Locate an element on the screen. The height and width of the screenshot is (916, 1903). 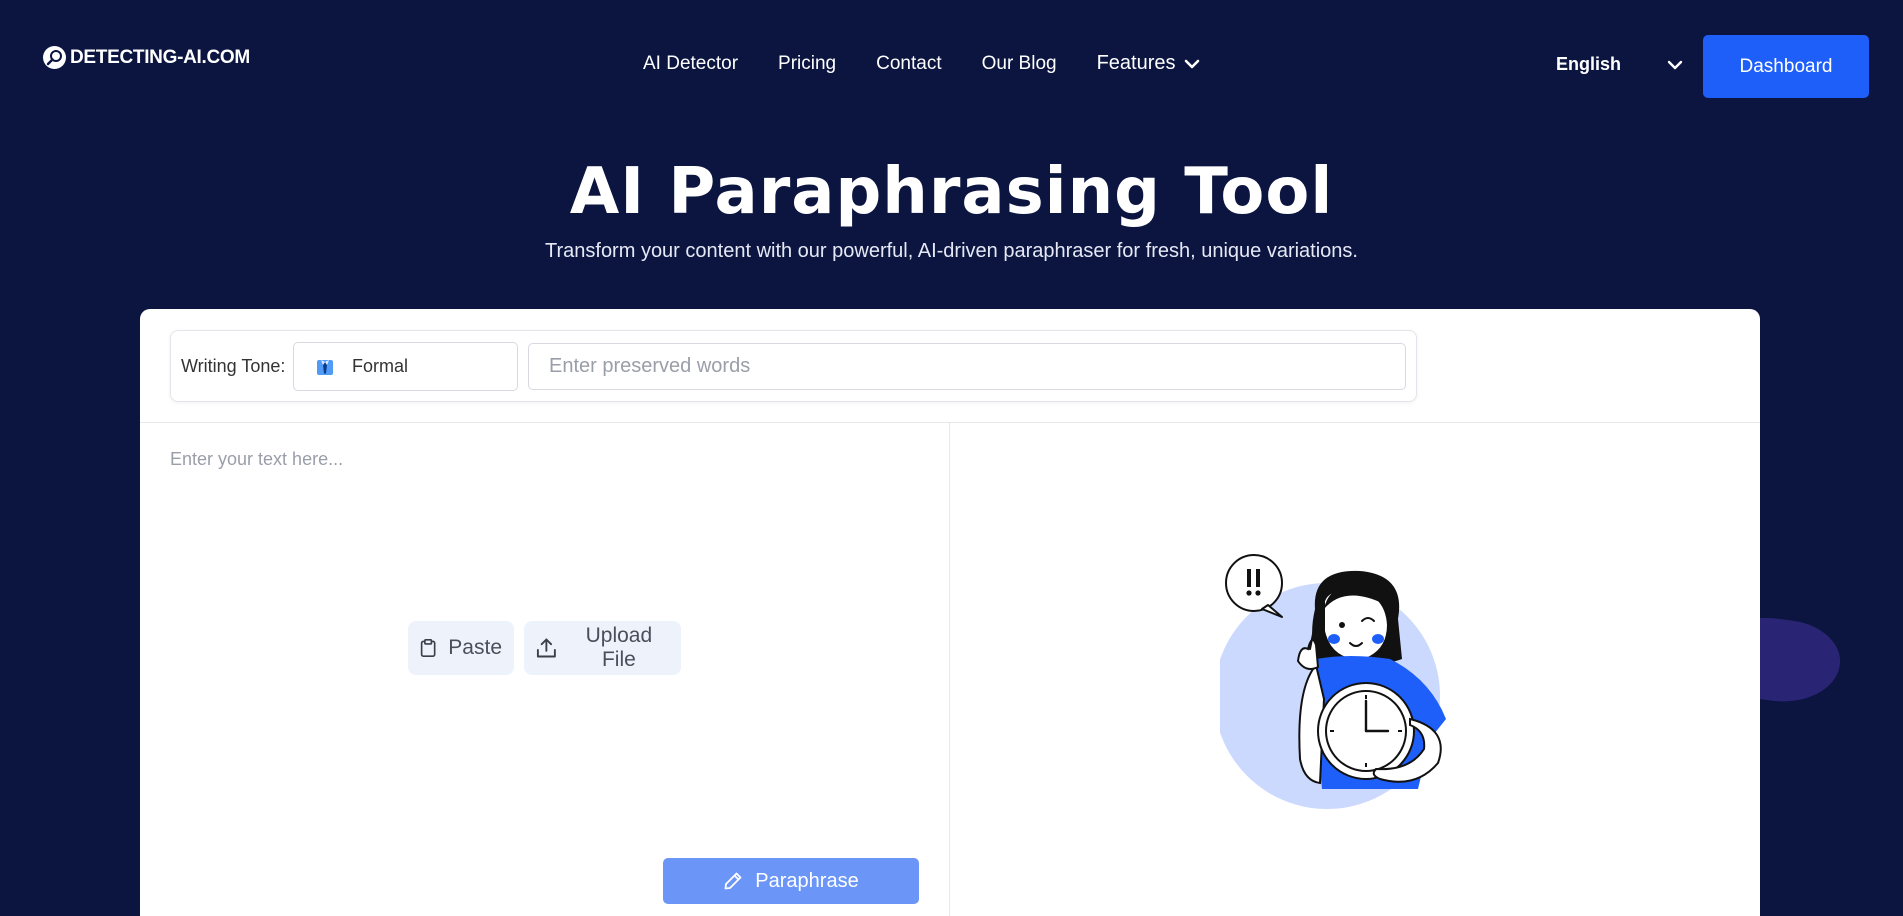
nav-item-ai-detector: AI Detector is located at coordinates (690, 63).